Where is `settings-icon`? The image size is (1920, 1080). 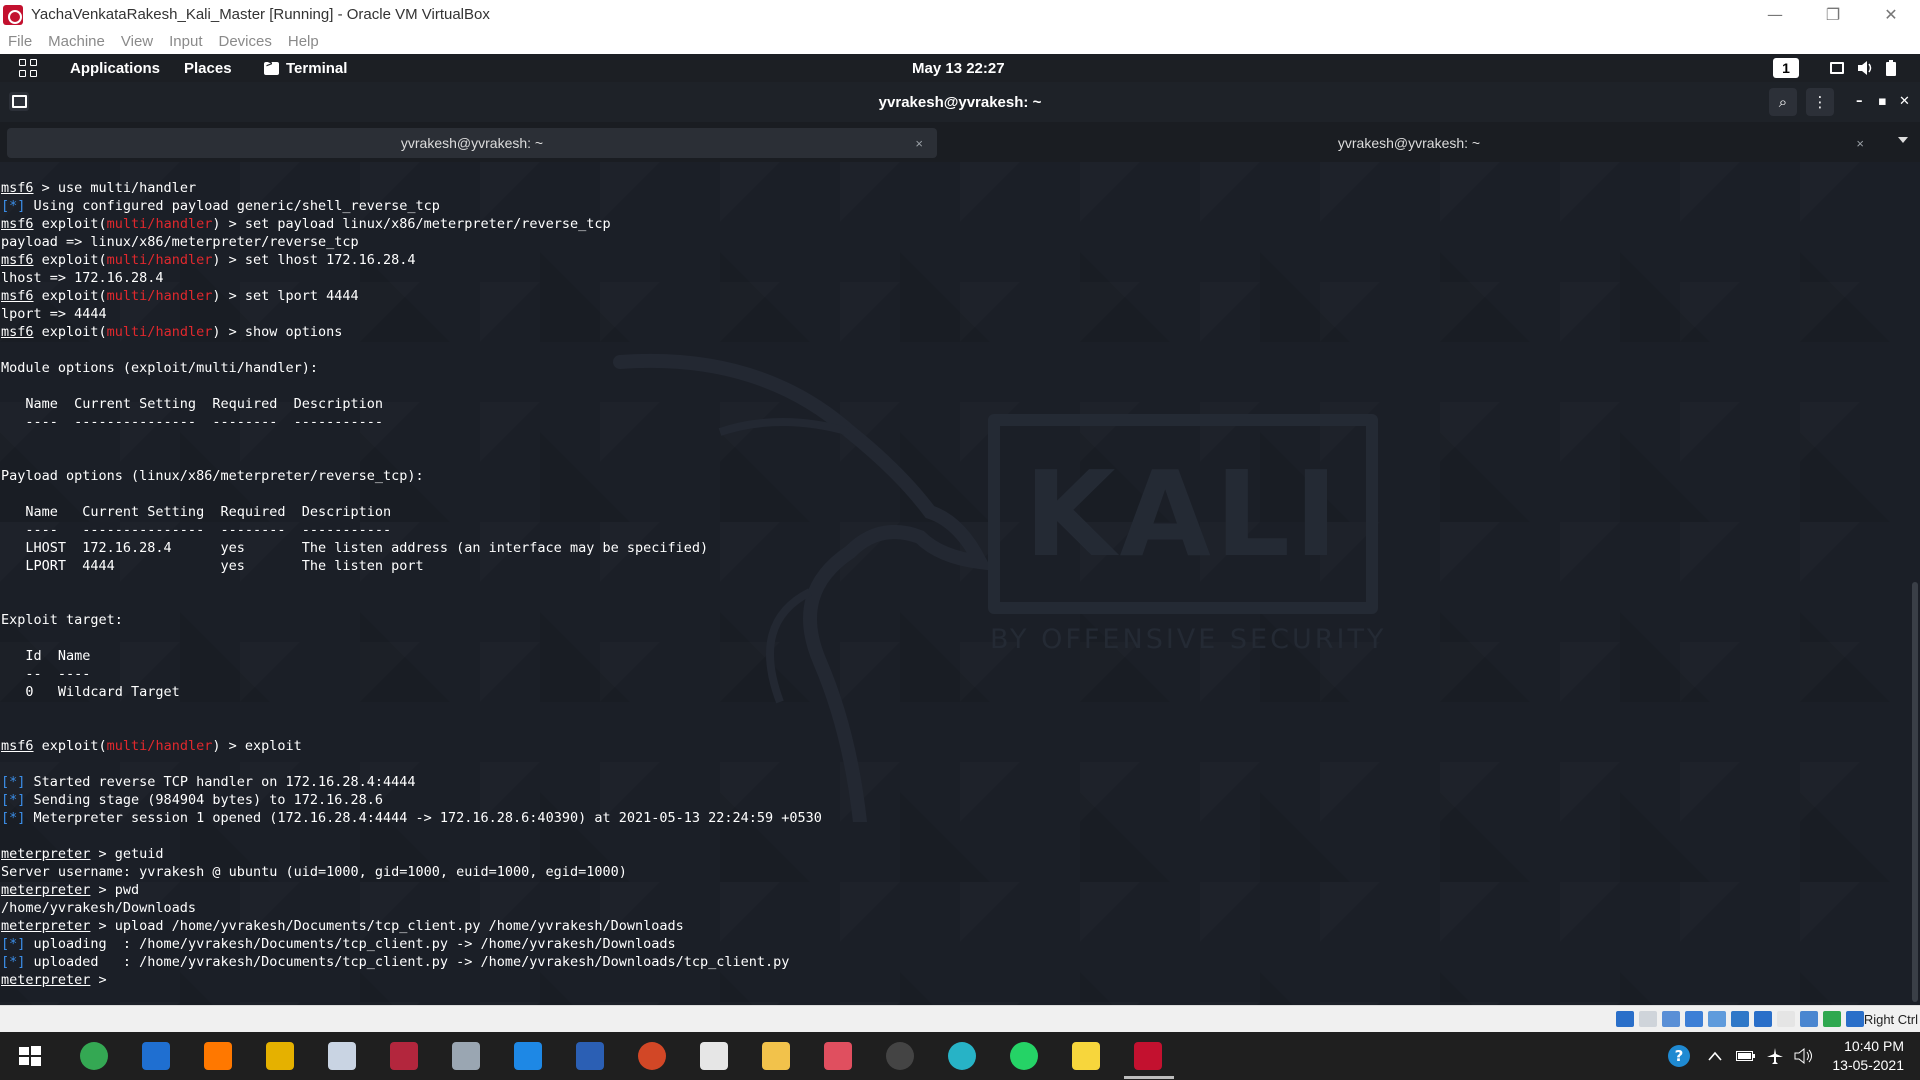
settings-icon is located at coordinates (714, 1056).